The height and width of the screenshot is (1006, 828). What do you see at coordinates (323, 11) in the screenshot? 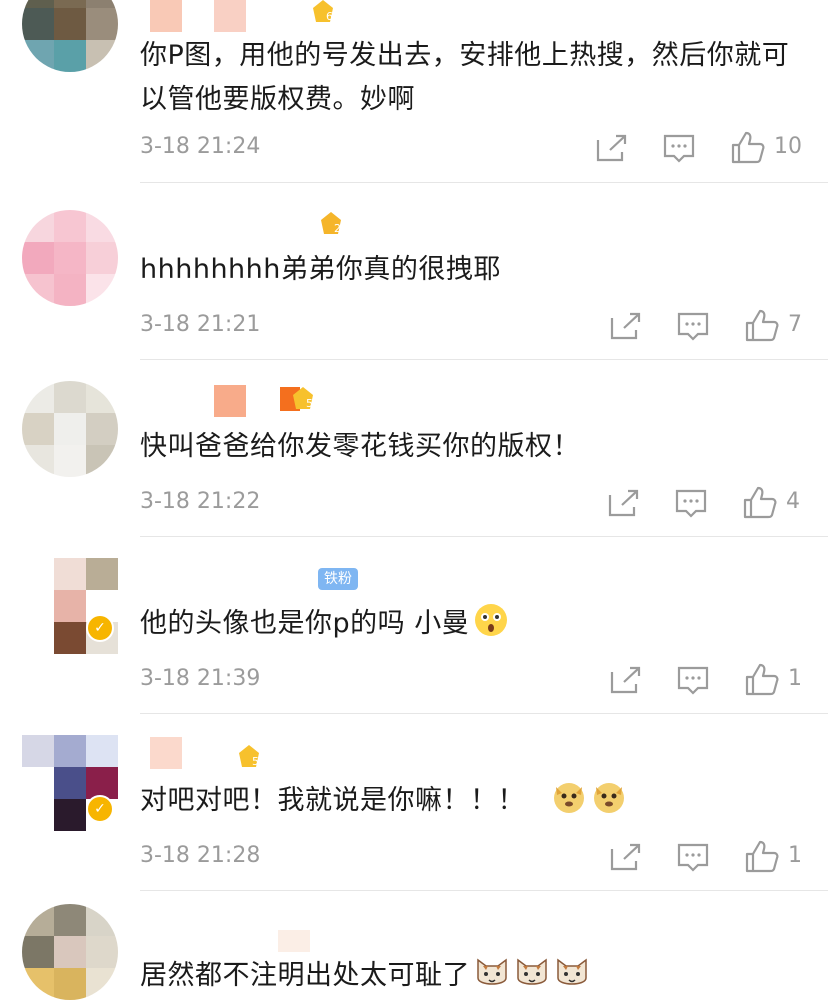
I see `fan-medal-icon: 6` at bounding box center [323, 11].